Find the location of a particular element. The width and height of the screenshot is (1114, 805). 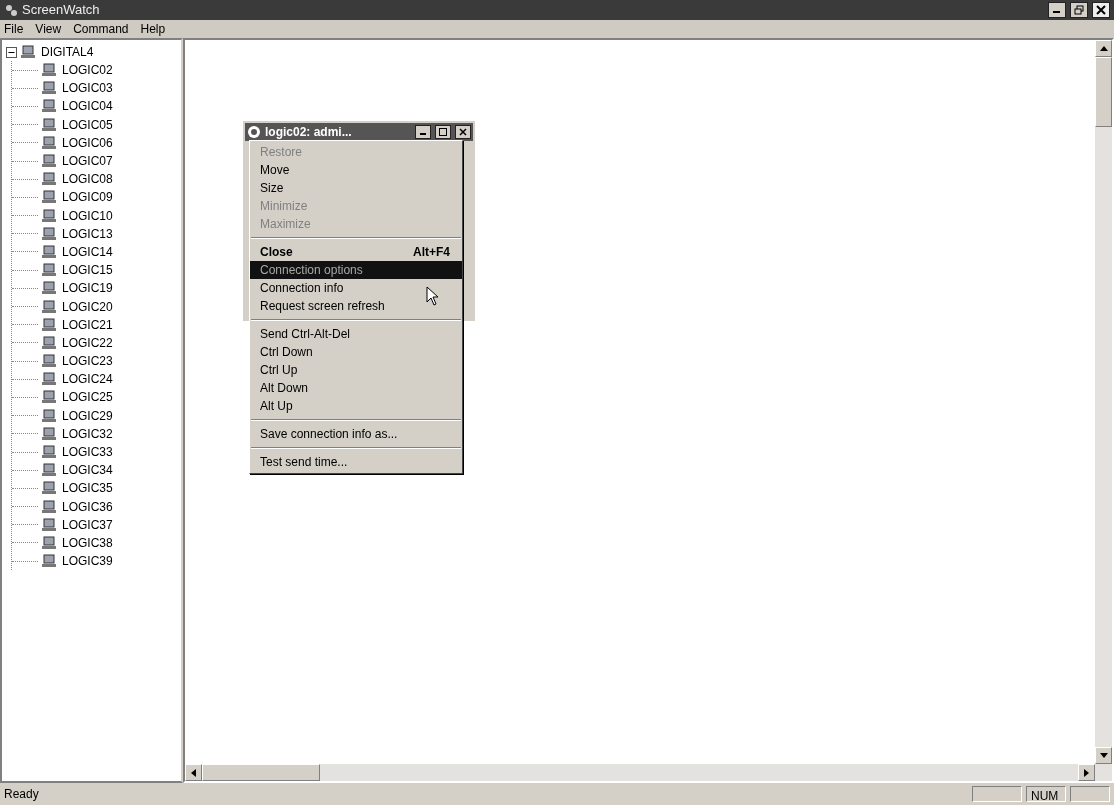

tree-node: LOGIC25 is located at coordinates (87, 397).